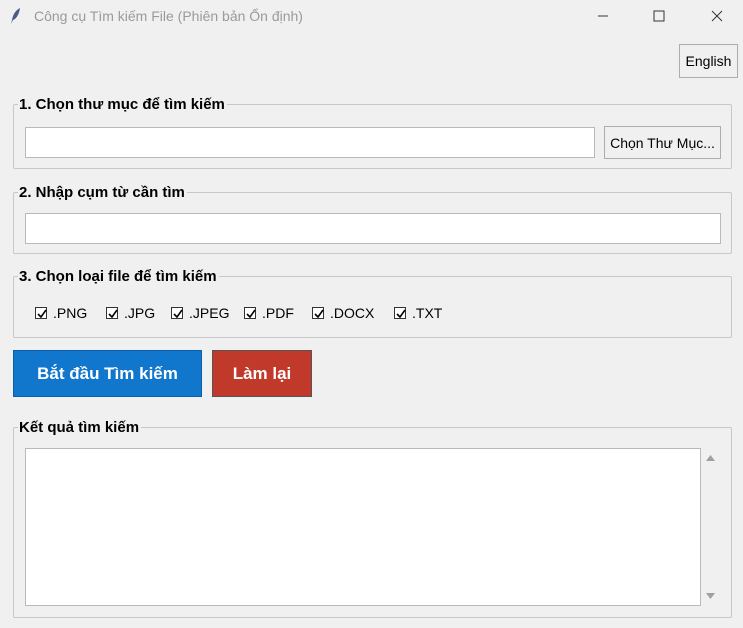 Image resolution: width=743 pixels, height=628 pixels. What do you see at coordinates (278, 313) in the screenshot?
I see `filetype-label: .PDF` at bounding box center [278, 313].